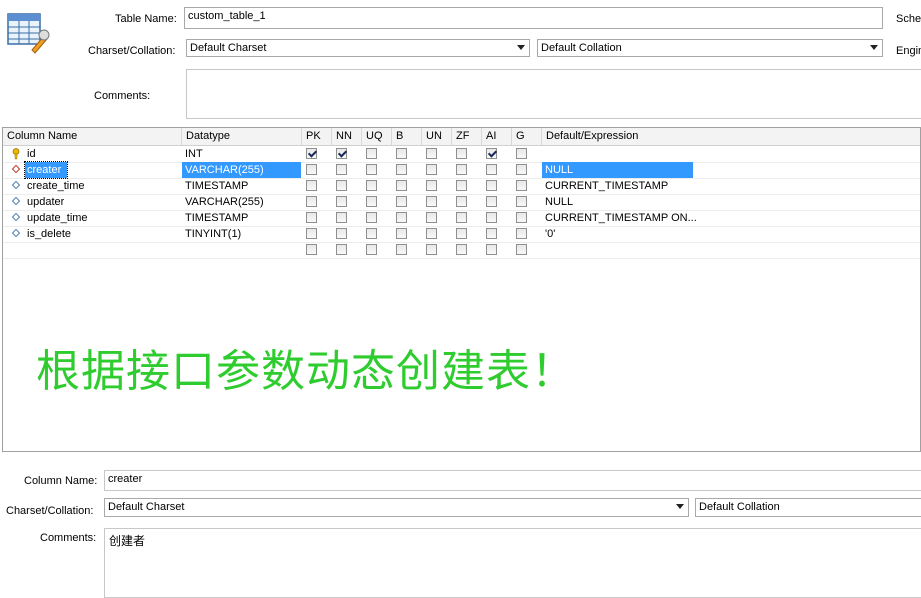 The image size is (921, 598). I want to click on table-row, so click(461, 250).